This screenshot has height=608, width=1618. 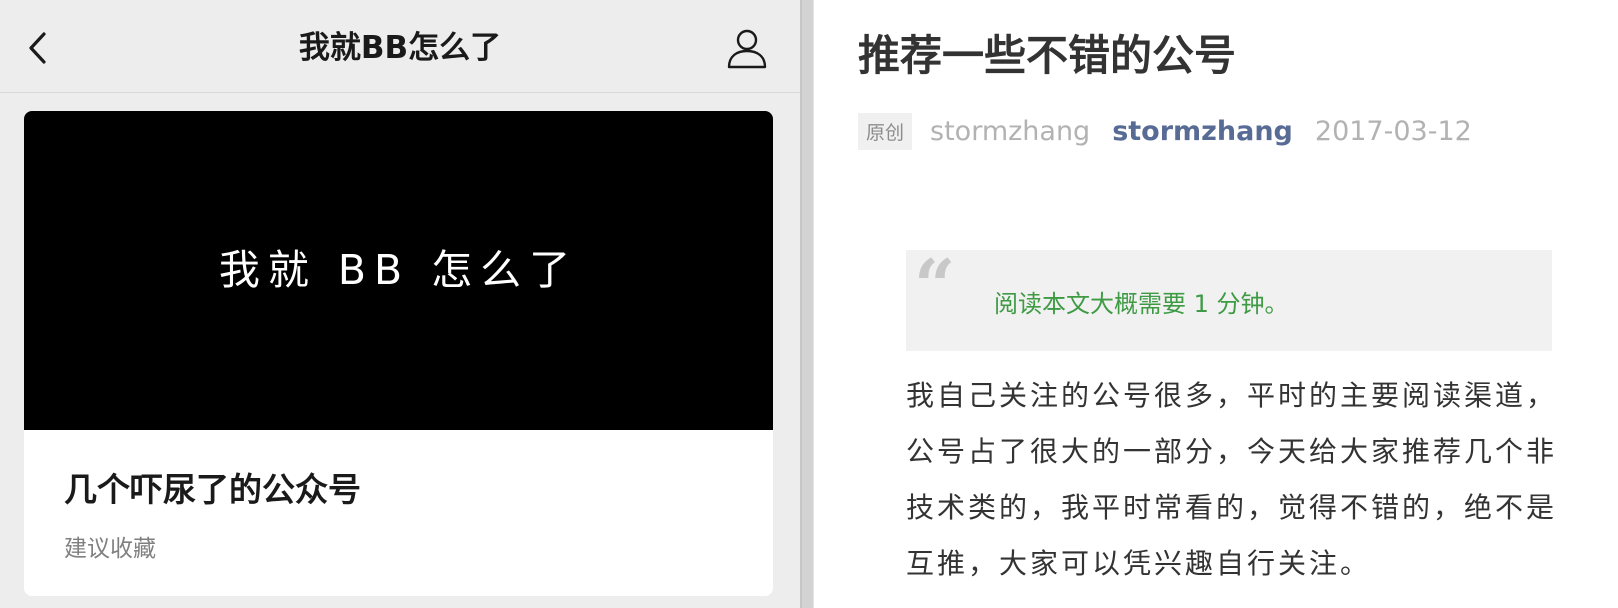 I want to click on publish-date: 2017-03-12, so click(x=1393, y=131).